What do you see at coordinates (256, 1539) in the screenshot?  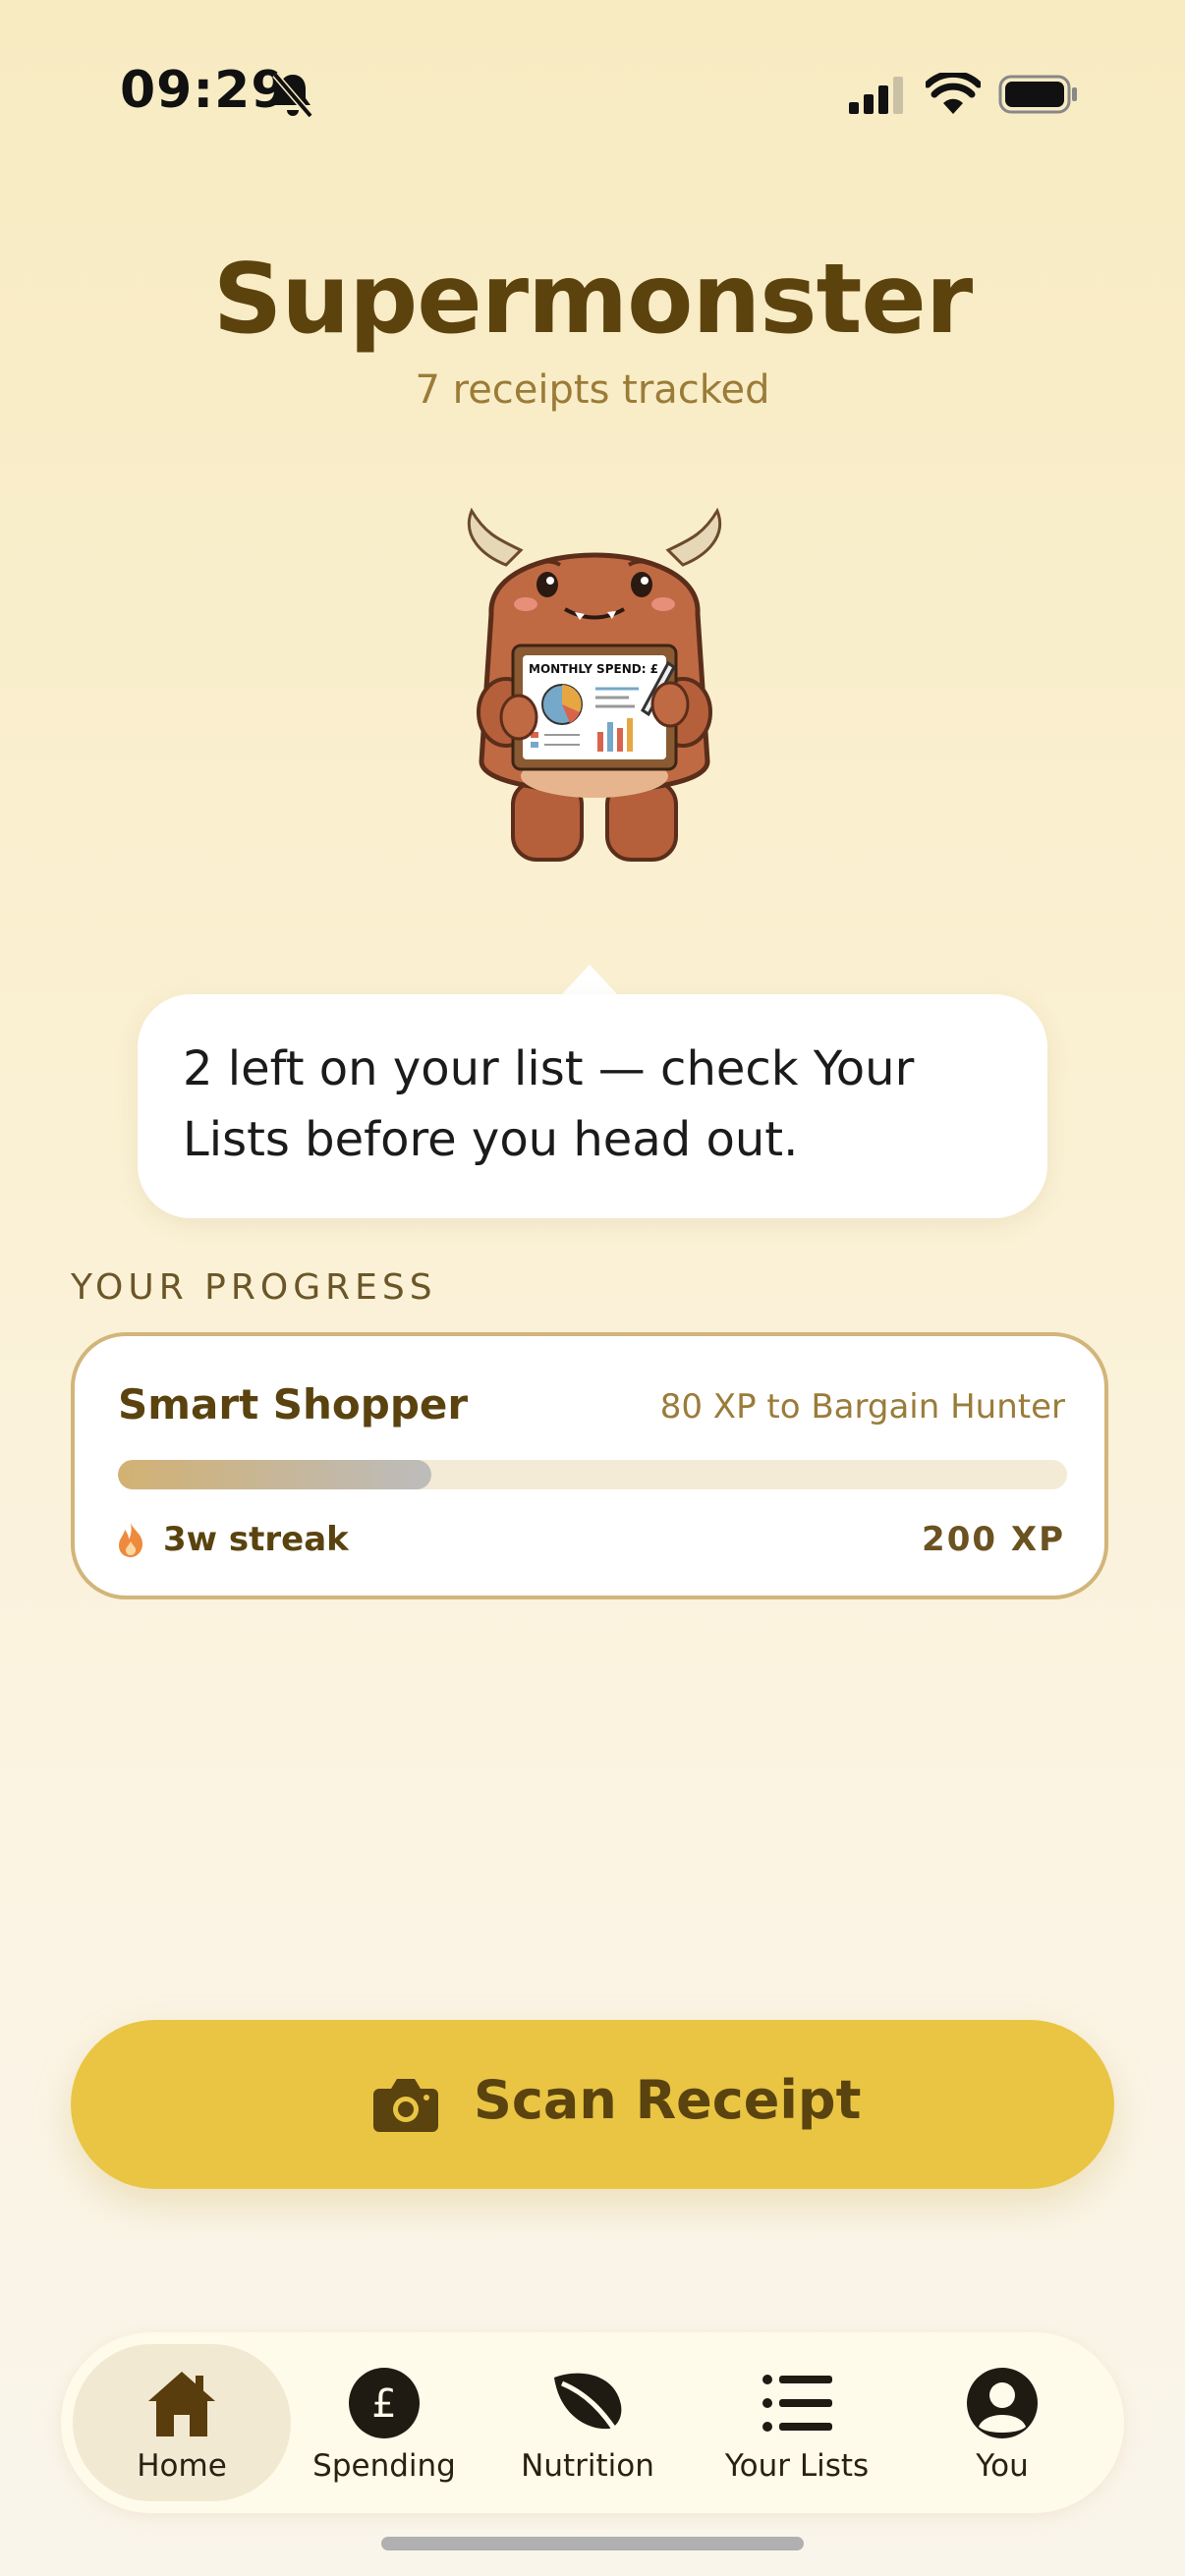 I see `streak-label: 3w streak` at bounding box center [256, 1539].